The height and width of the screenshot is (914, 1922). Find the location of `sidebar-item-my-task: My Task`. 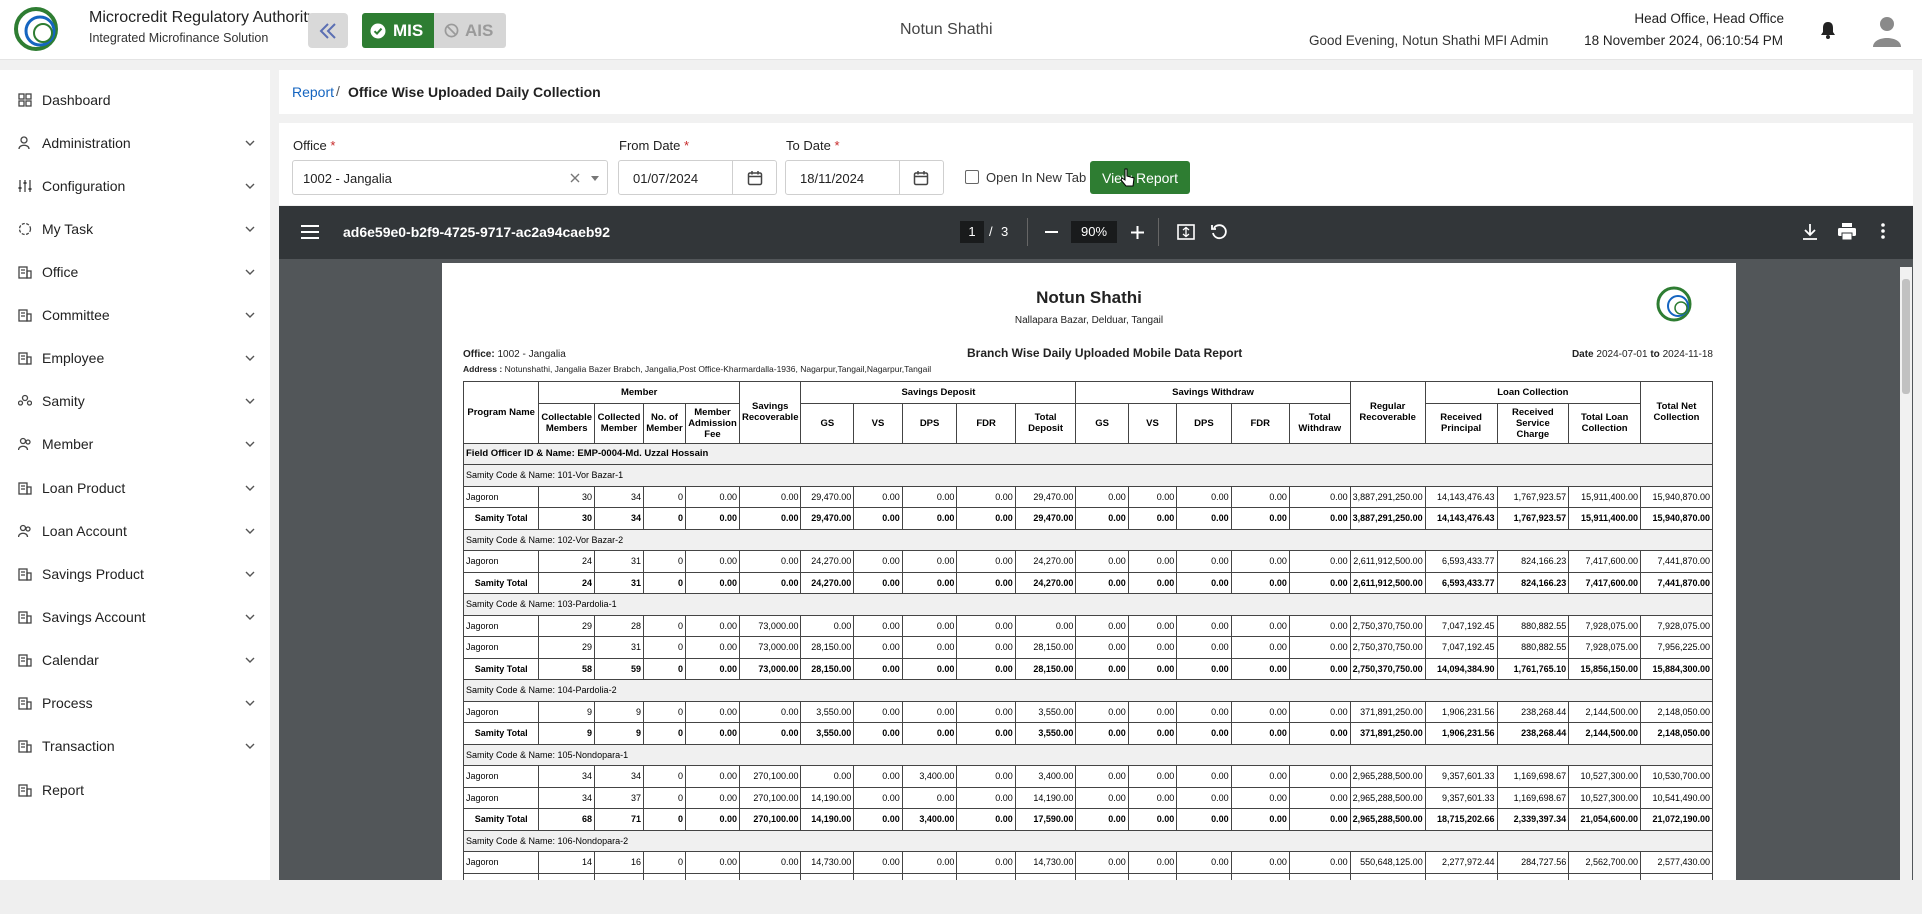

sidebar-item-my-task: My Task is located at coordinates (135, 228).